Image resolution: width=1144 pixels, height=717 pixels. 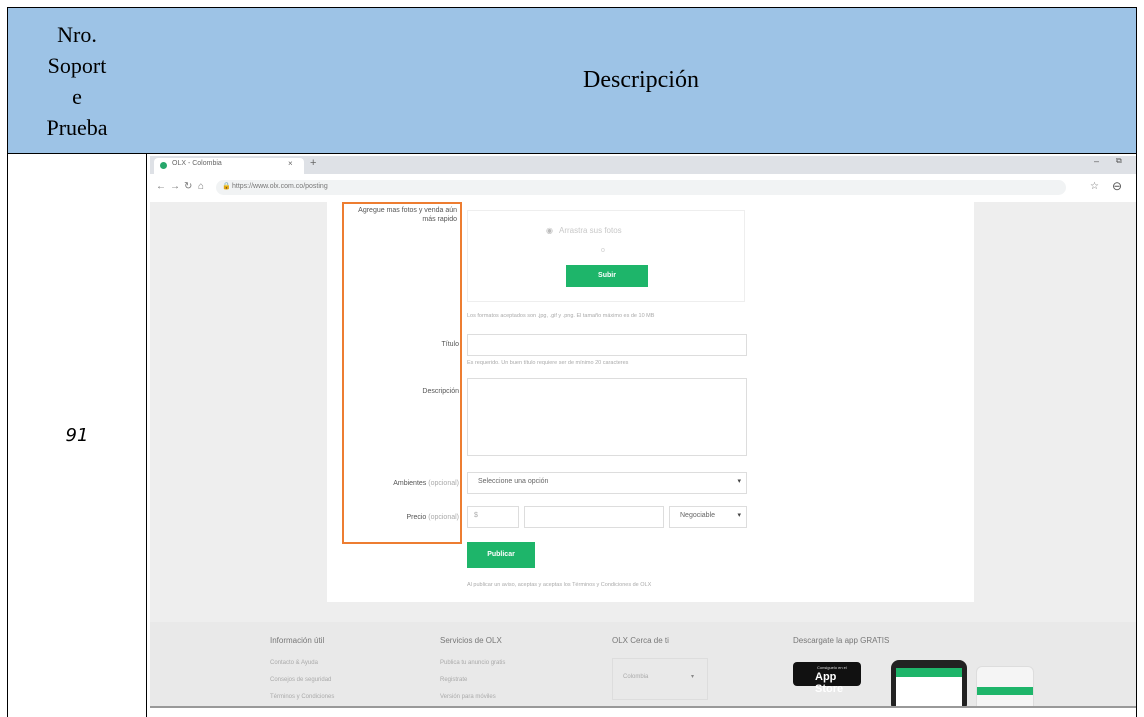 What do you see at coordinates (300, 680) in the screenshot?
I see `footer-link: Consejos de seguridad` at bounding box center [300, 680].